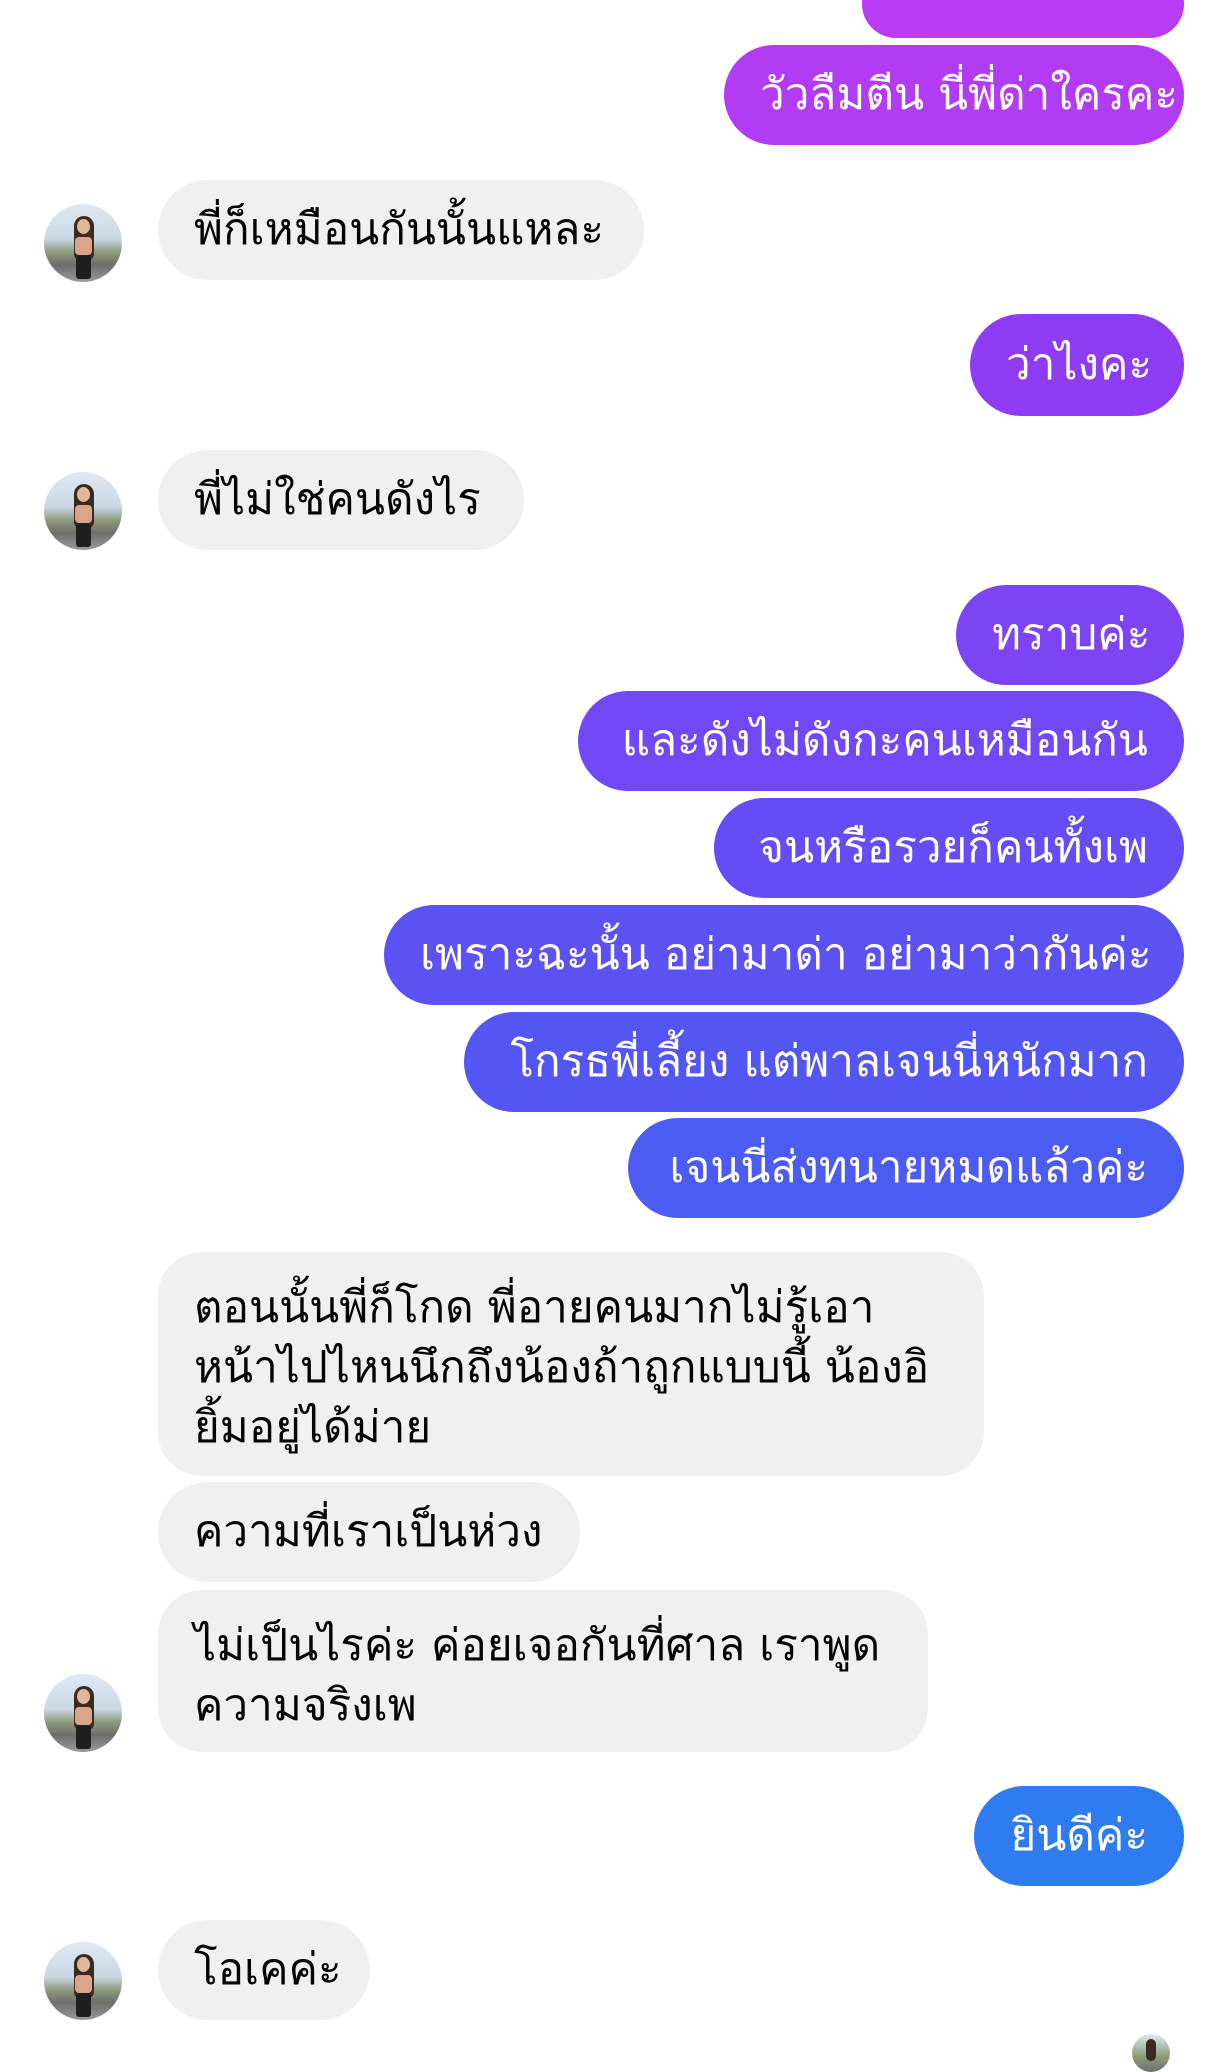 The height and width of the screenshot is (2072, 1206). I want to click on message-bubble-outgoing, so click(1023, 19).